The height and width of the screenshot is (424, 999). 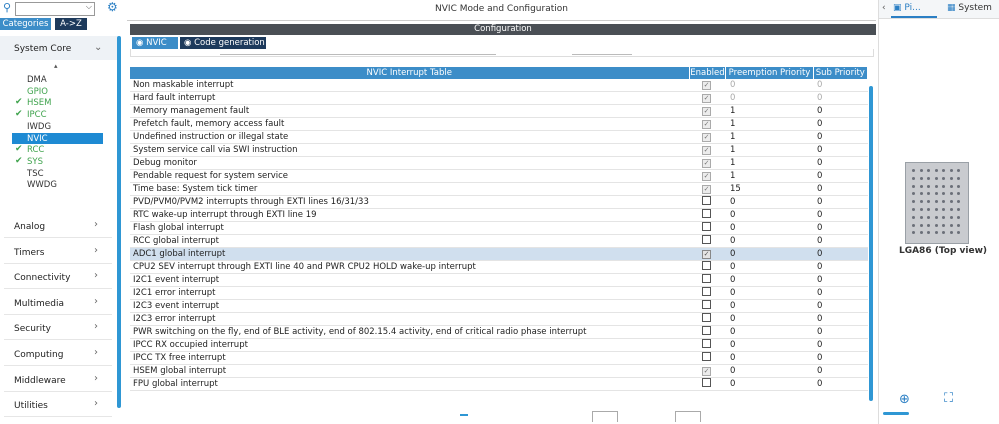 I want to click on tab-categories: Categories, so click(x=25, y=24).